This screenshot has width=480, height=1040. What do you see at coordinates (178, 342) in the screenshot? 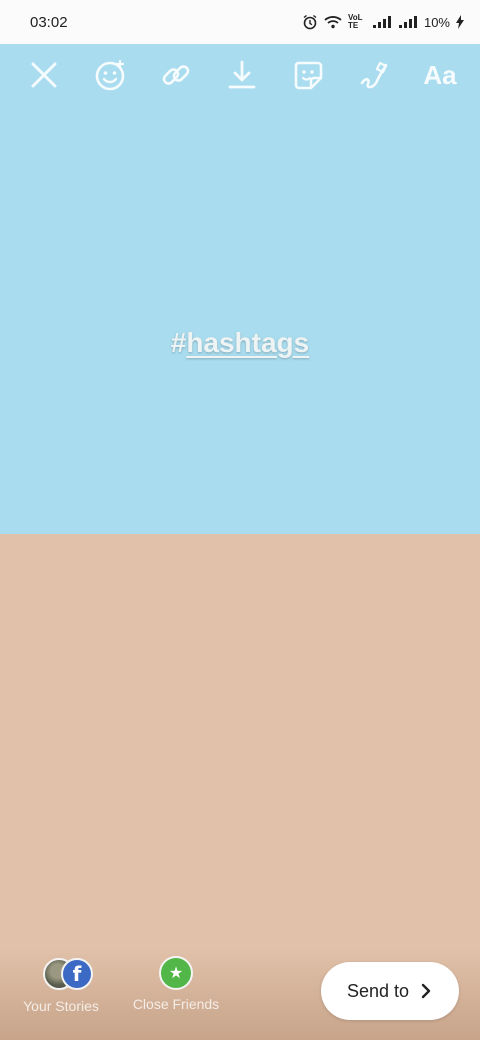
I see `hashtag-symbol: #` at bounding box center [178, 342].